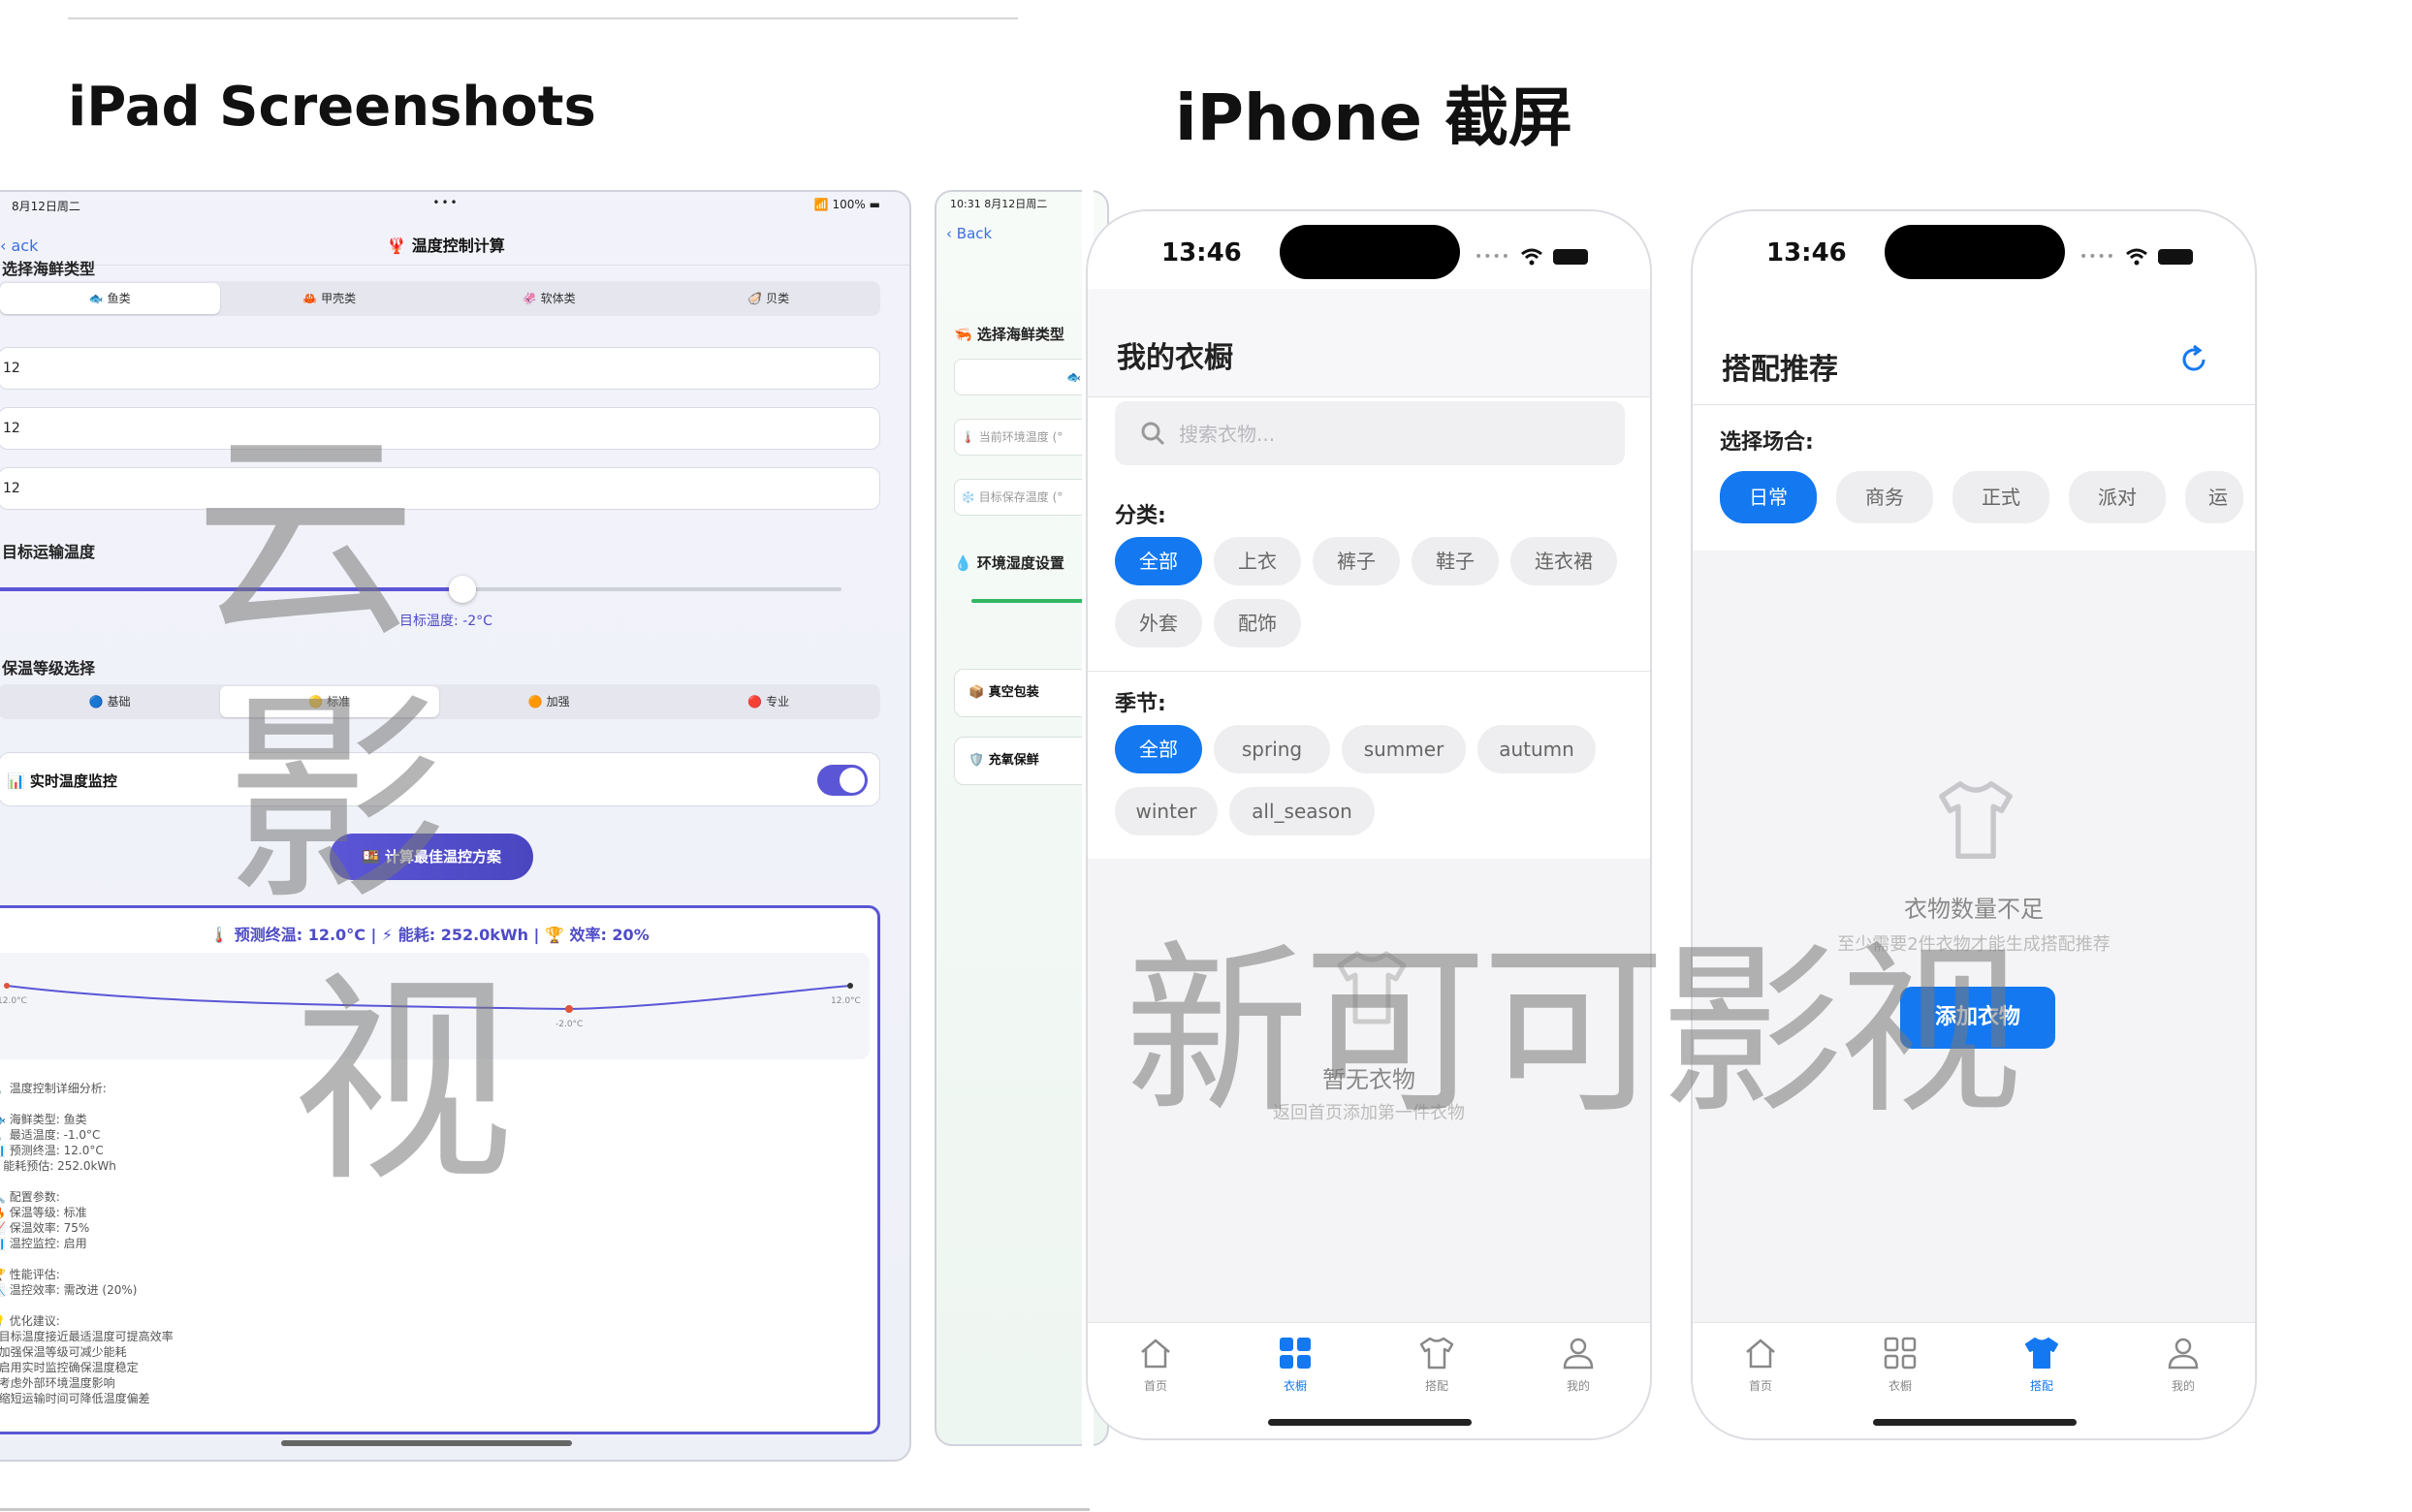 The width and height of the screenshot is (2412, 1512). I want to click on species-label: 选择海鲜类型, so click(49, 269).